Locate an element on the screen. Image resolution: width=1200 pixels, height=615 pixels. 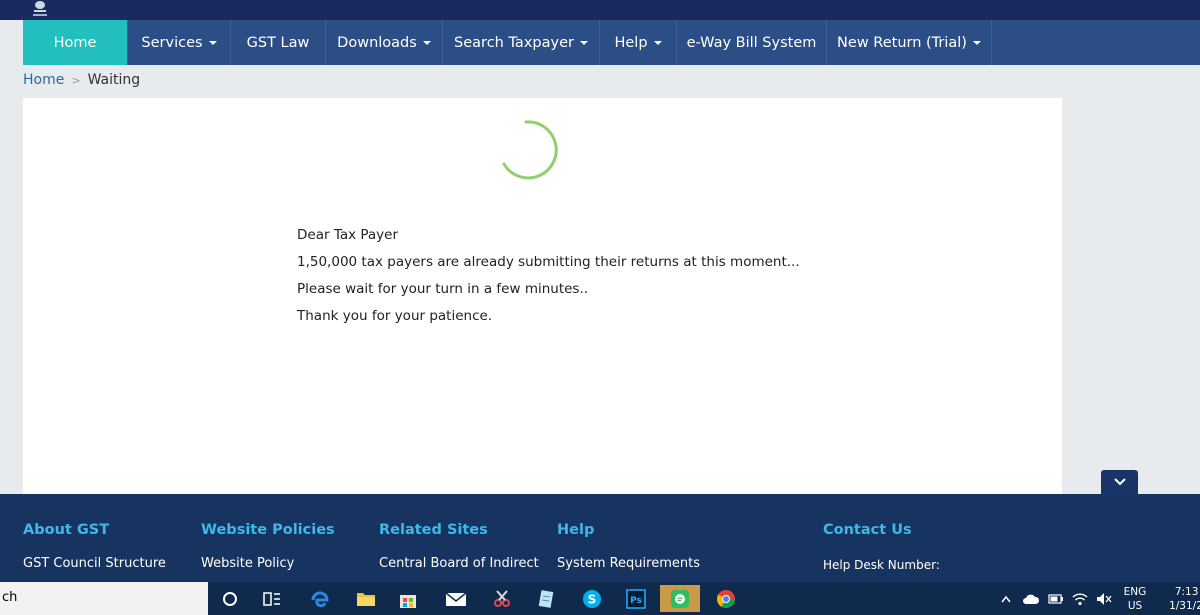
nav-eway-bill-label: e-Way Bill System is located at coordinates (751, 42).